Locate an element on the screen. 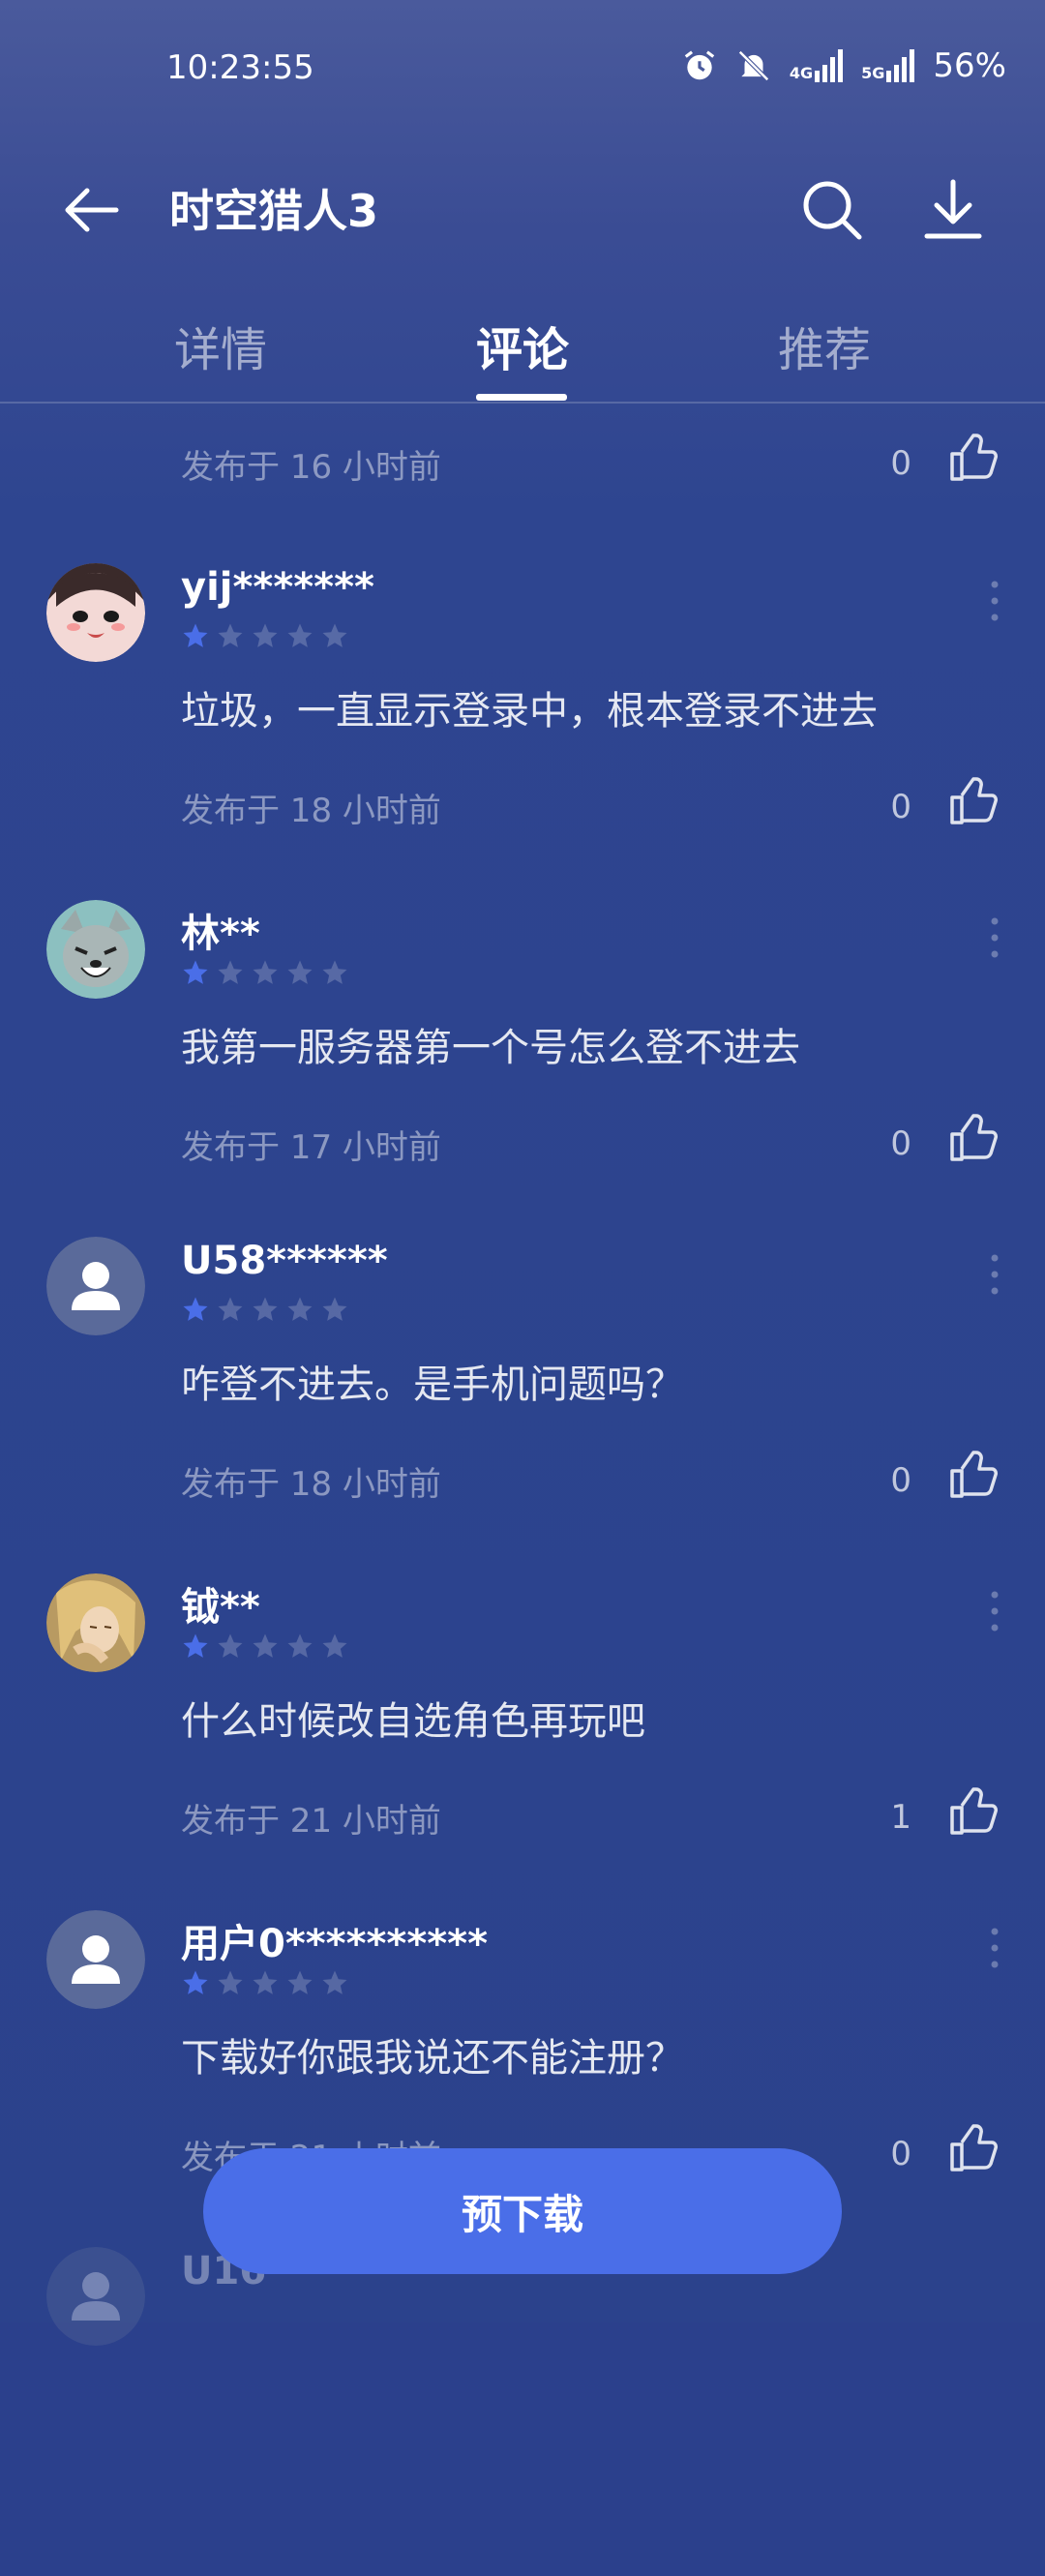  back-button is located at coordinates (92, 210).